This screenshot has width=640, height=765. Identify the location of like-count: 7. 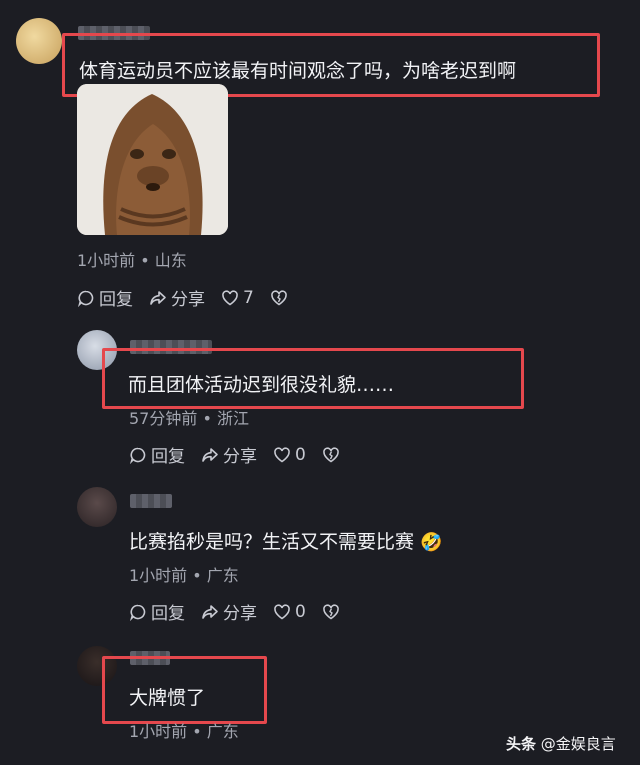
(248, 297).